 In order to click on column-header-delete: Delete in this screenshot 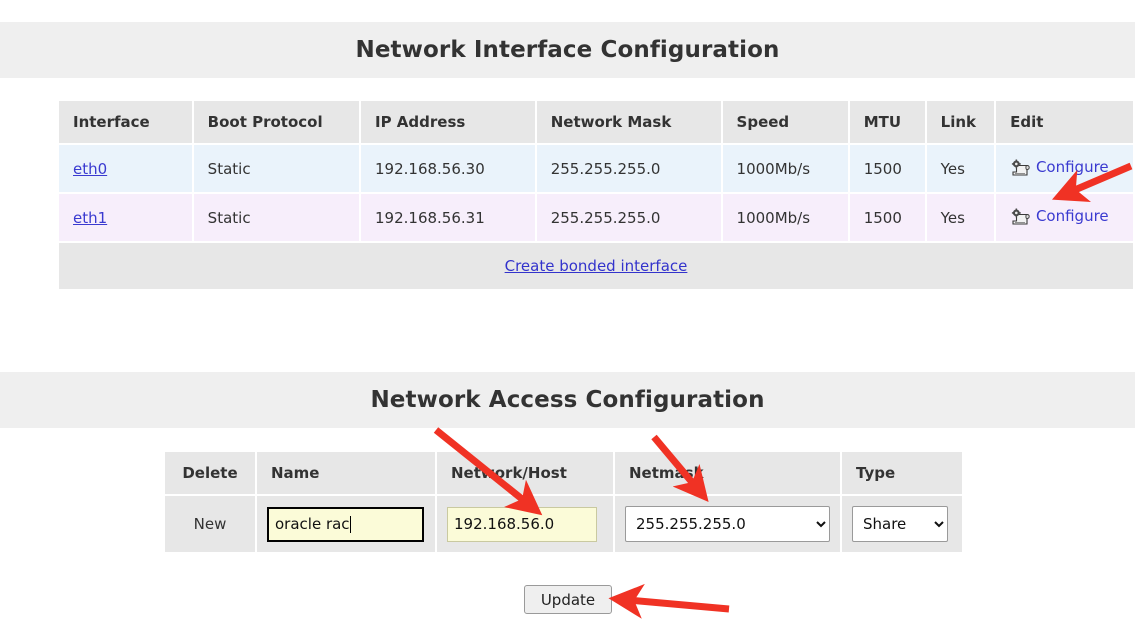, I will do `click(210, 473)`.